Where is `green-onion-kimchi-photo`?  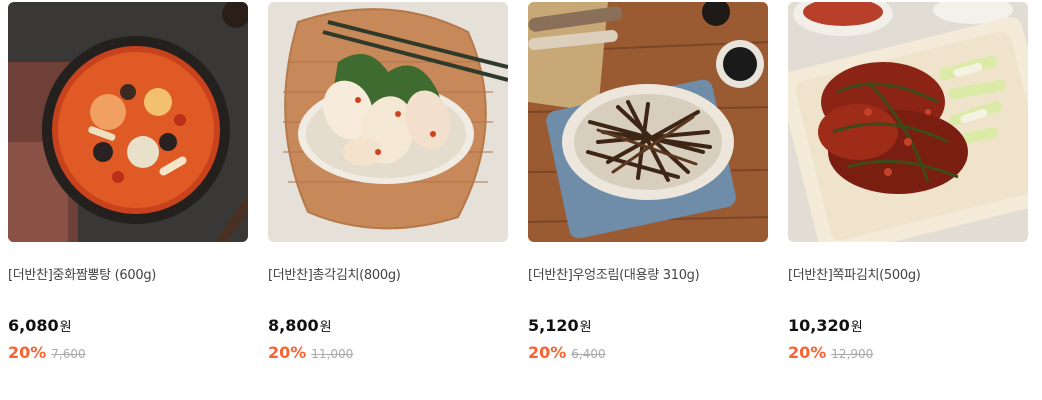 green-onion-kimchi-photo is located at coordinates (908, 122).